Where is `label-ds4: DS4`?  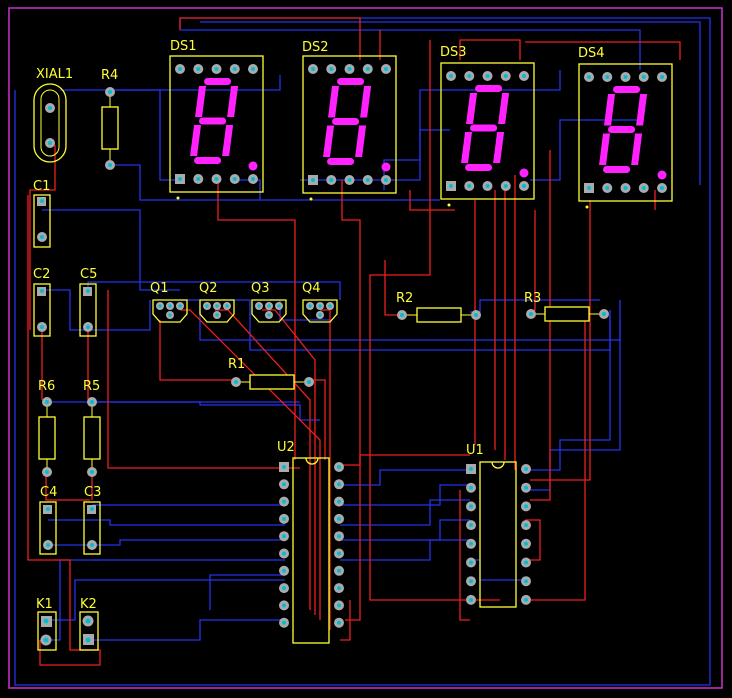
label-ds4: DS4 is located at coordinates (591, 53).